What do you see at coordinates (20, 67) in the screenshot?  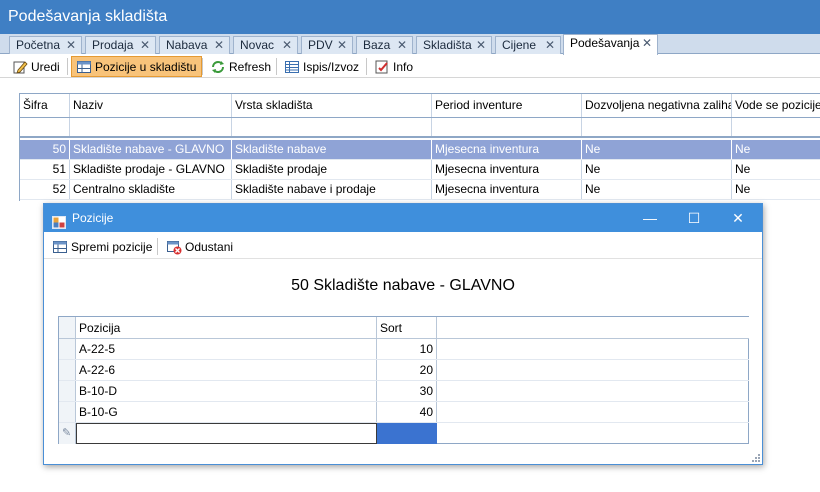 I see `edit-icon` at bounding box center [20, 67].